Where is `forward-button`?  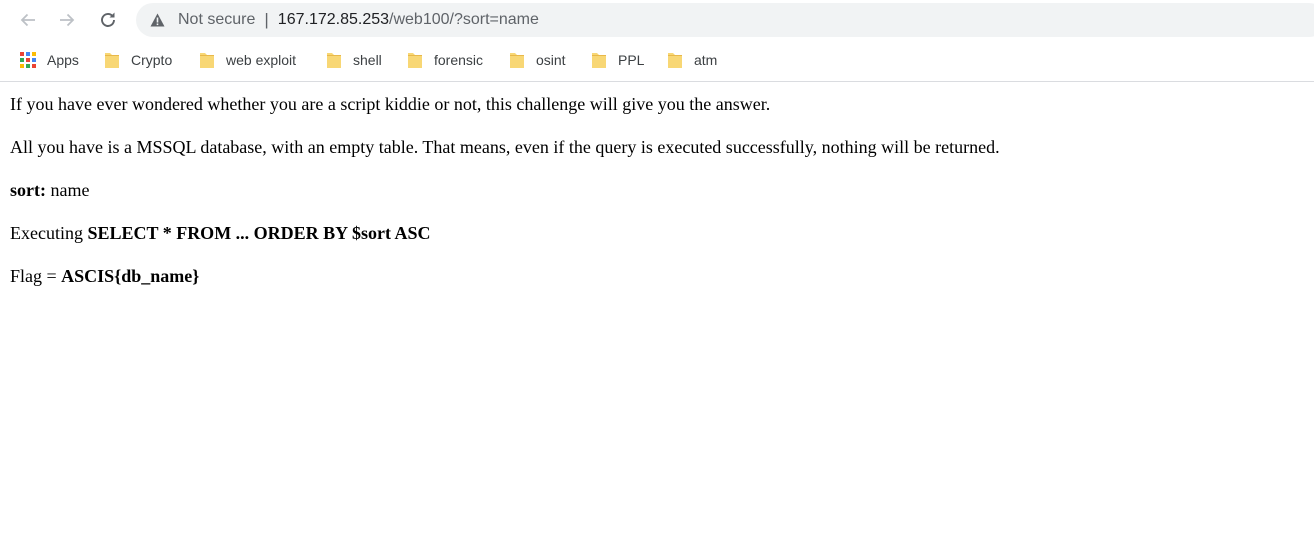
forward-button is located at coordinates (67, 20).